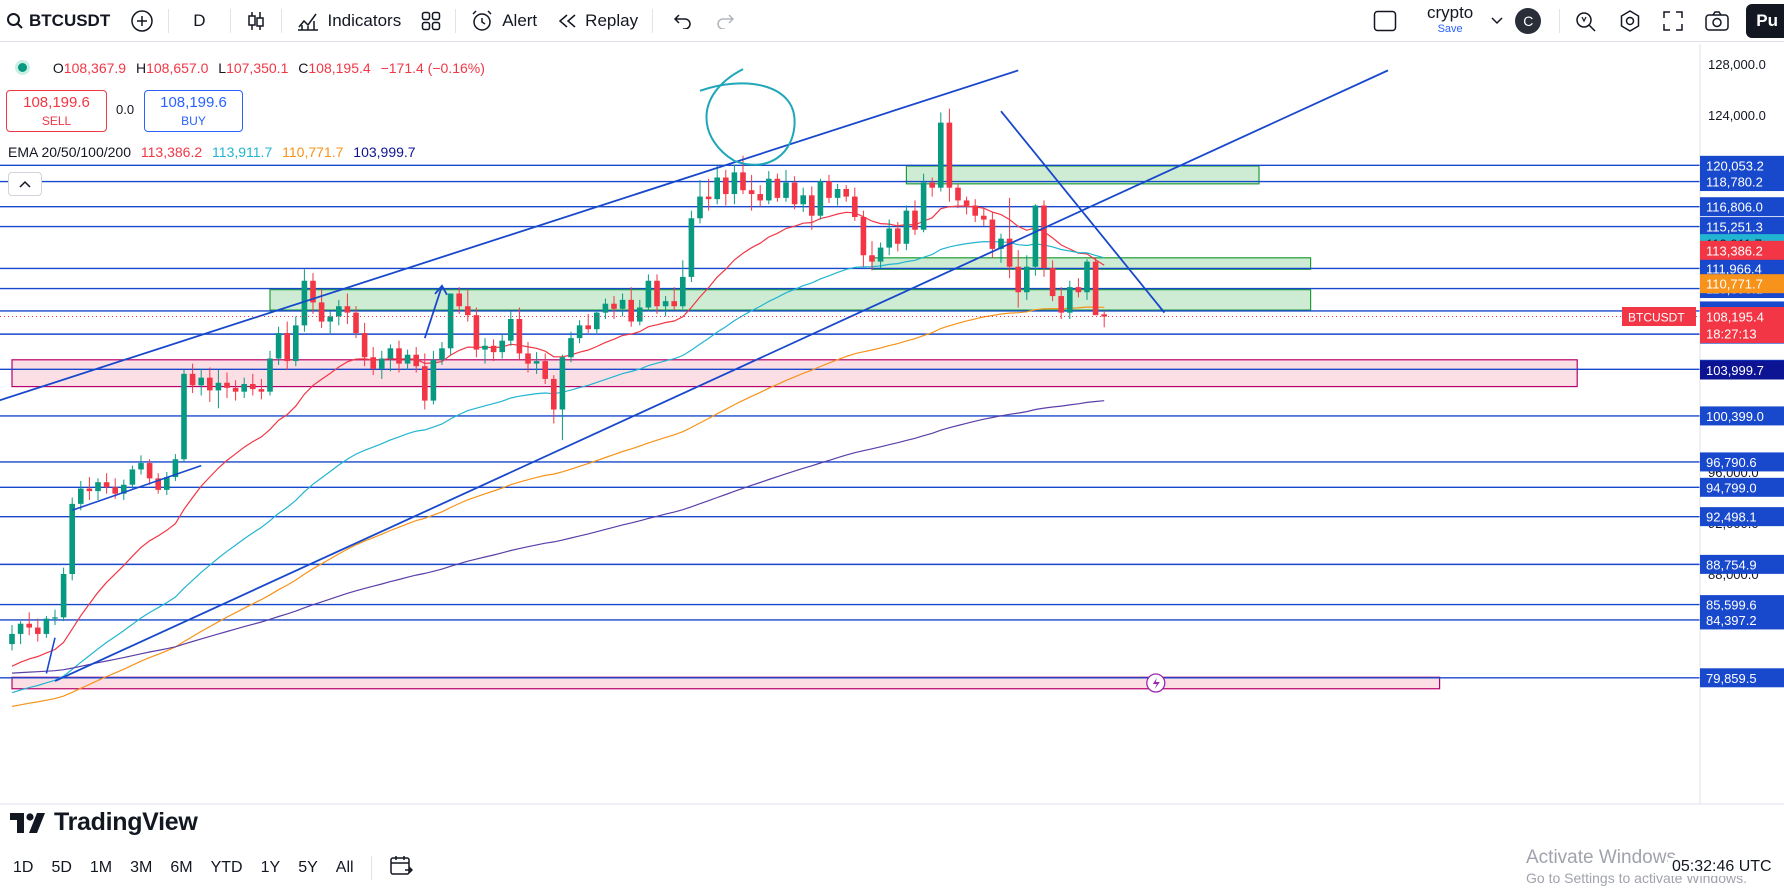 This screenshot has width=1784, height=888. Describe the element at coordinates (1735, 416) in the screenshot. I see `level-price-label: 100,399.0` at that location.